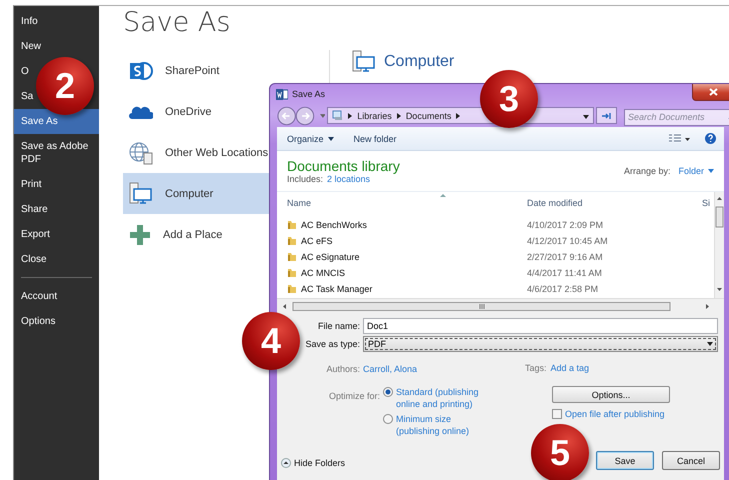 Image resolution: width=729 pixels, height=480 pixels. I want to click on save-type-dropdown: PDF, so click(540, 344).